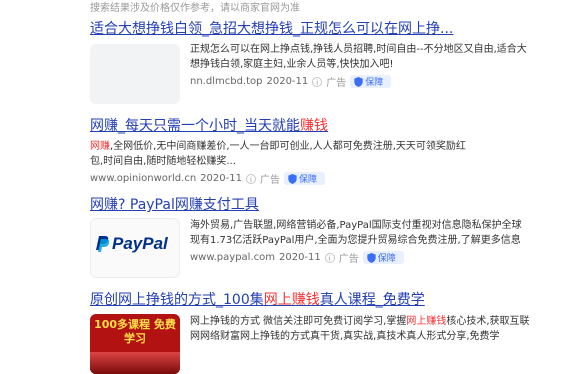 This screenshot has width=576, height=374. I want to click on result-1-date: 2020-11, so click(287, 81).